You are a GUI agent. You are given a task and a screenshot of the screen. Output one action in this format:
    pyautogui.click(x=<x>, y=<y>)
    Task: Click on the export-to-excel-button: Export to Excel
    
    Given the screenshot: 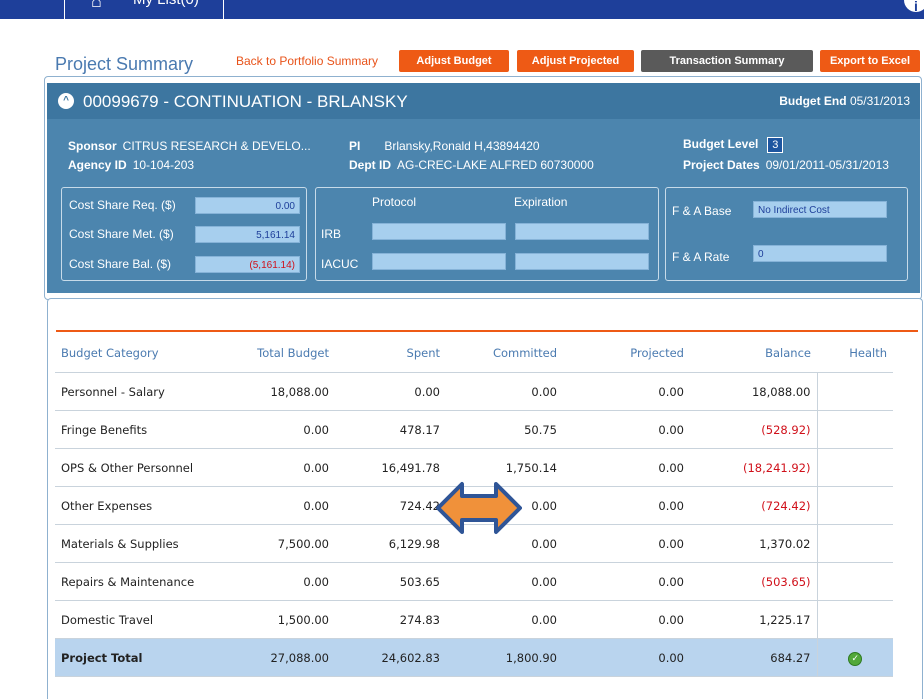 What is the action you would take?
    pyautogui.click(x=870, y=61)
    